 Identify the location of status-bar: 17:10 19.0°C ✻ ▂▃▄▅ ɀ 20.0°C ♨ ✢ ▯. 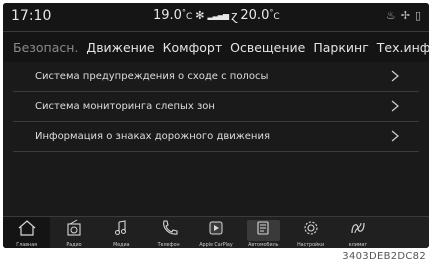
(216, 17).